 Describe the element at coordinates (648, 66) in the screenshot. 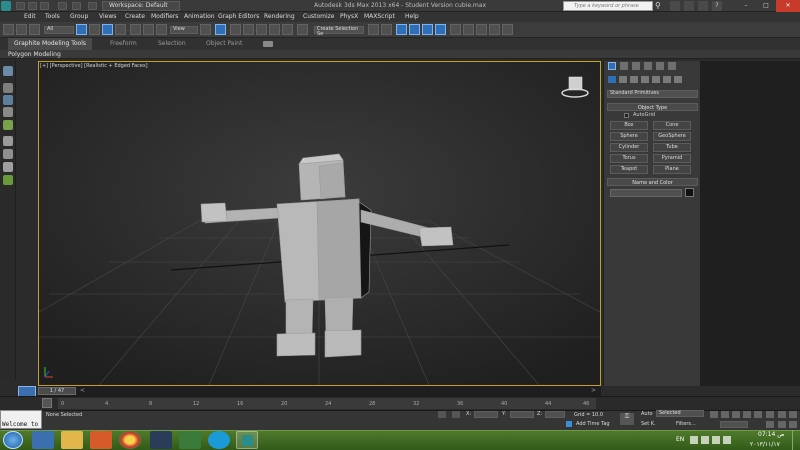

I see `motion-tab-icon` at that location.